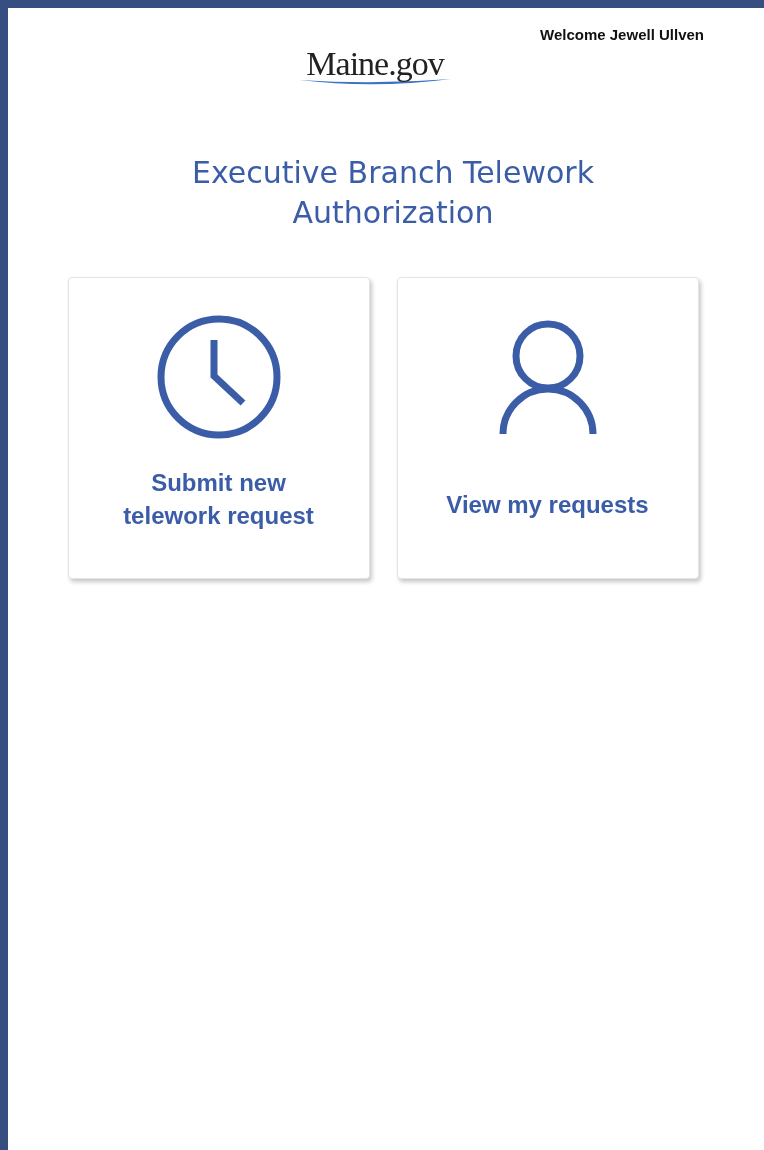  Describe the element at coordinates (393, 193) in the screenshot. I see `page-title: Executive Branch Telework Authorization` at that location.